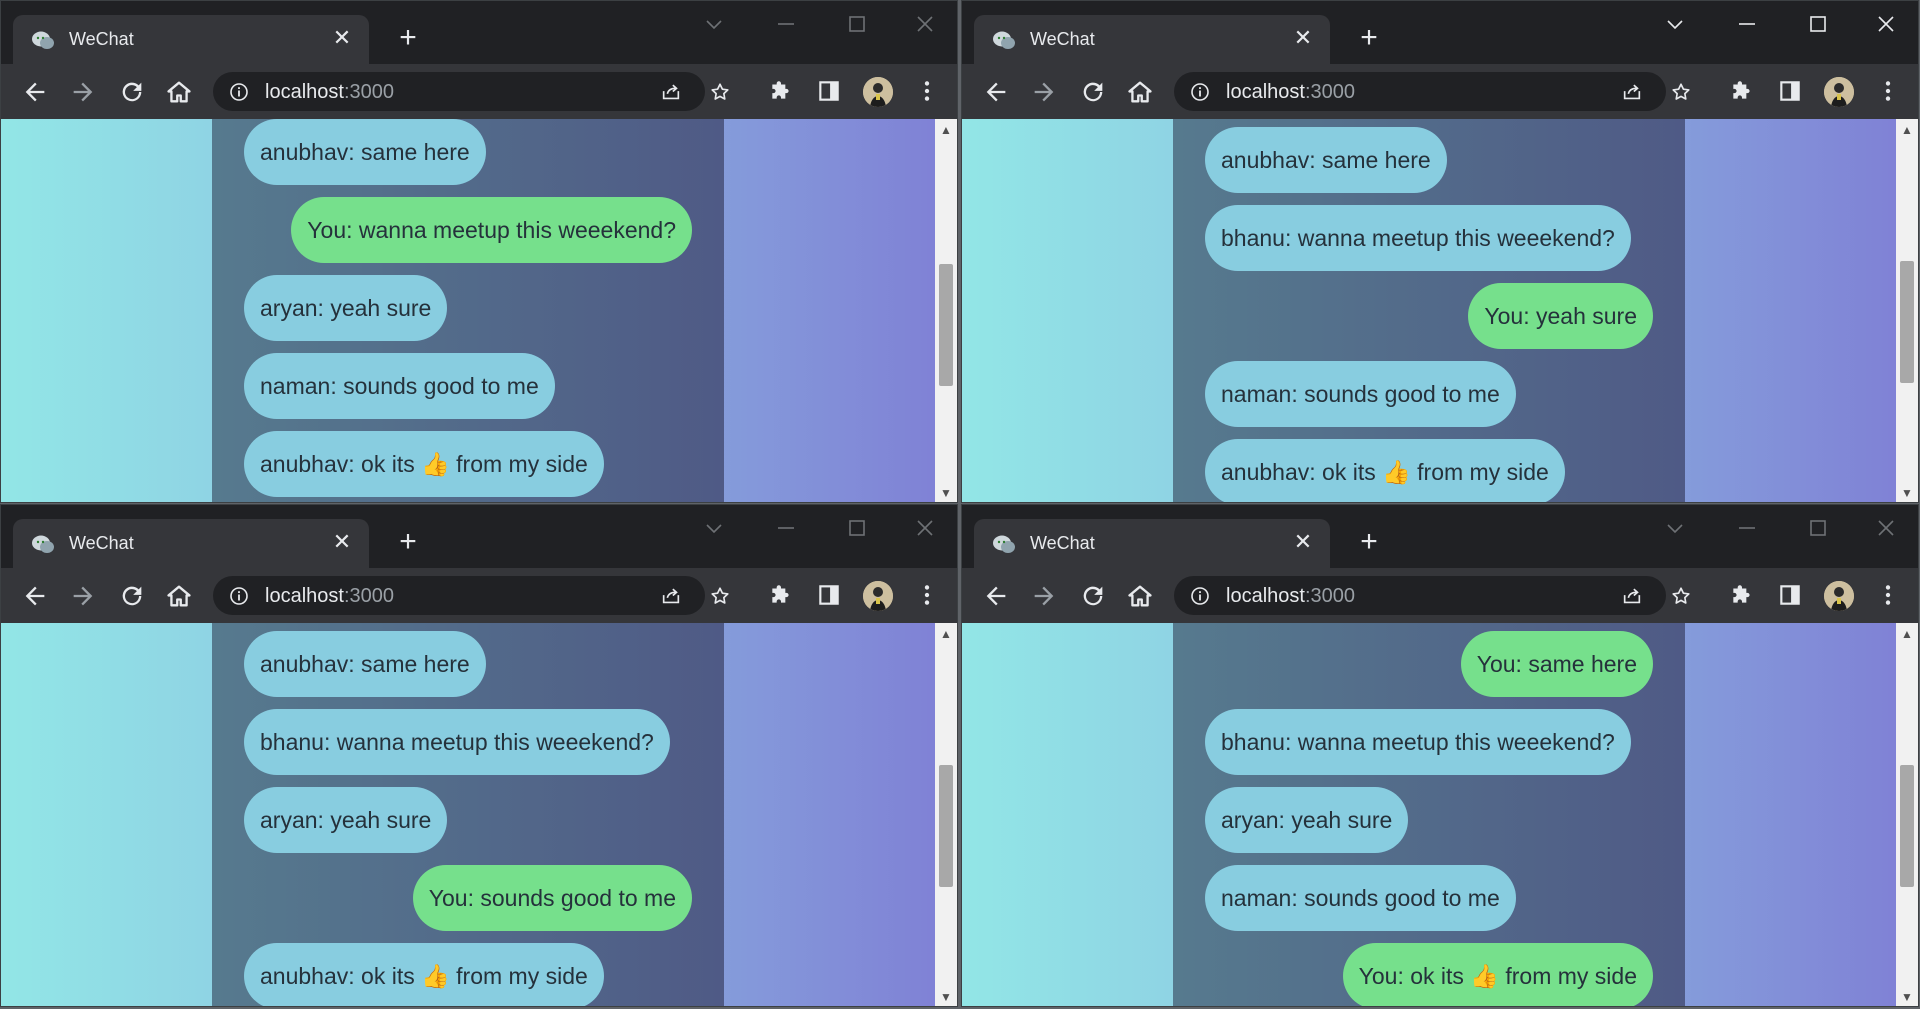  I want to click on own-message-bubble: You: wanna meetup this weeekend?, so click(491, 230).